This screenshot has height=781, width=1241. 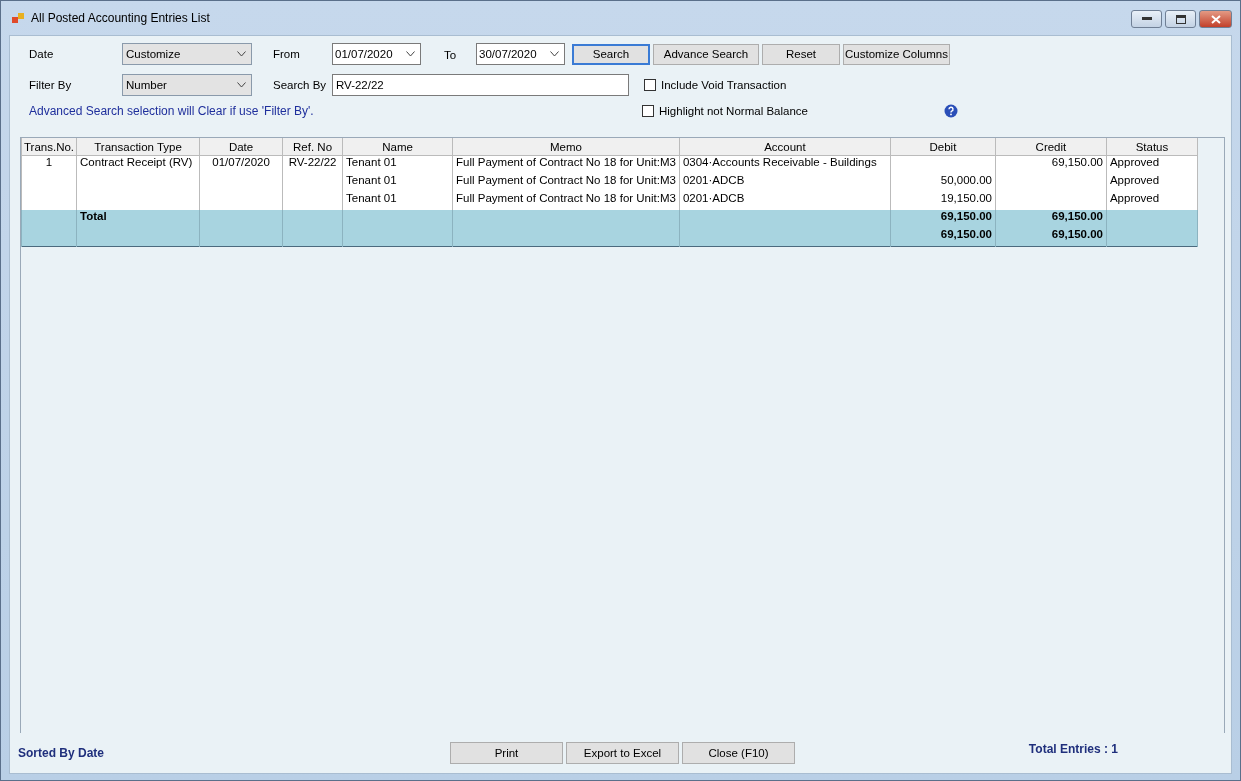 What do you see at coordinates (241, 147) in the screenshot?
I see `column-header: Date` at bounding box center [241, 147].